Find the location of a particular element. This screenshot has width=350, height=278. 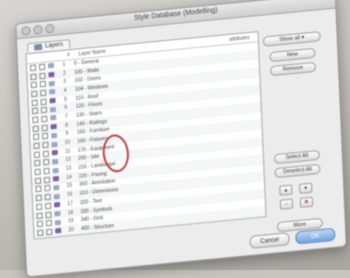

layer-number: 19 is located at coordinates (70, 221).